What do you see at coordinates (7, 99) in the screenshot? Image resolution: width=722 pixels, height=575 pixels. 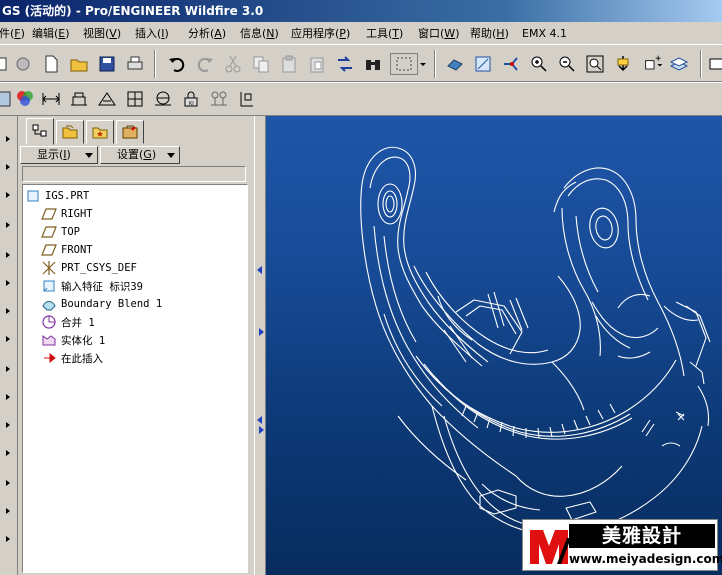 I see `display-style-button` at bounding box center [7, 99].